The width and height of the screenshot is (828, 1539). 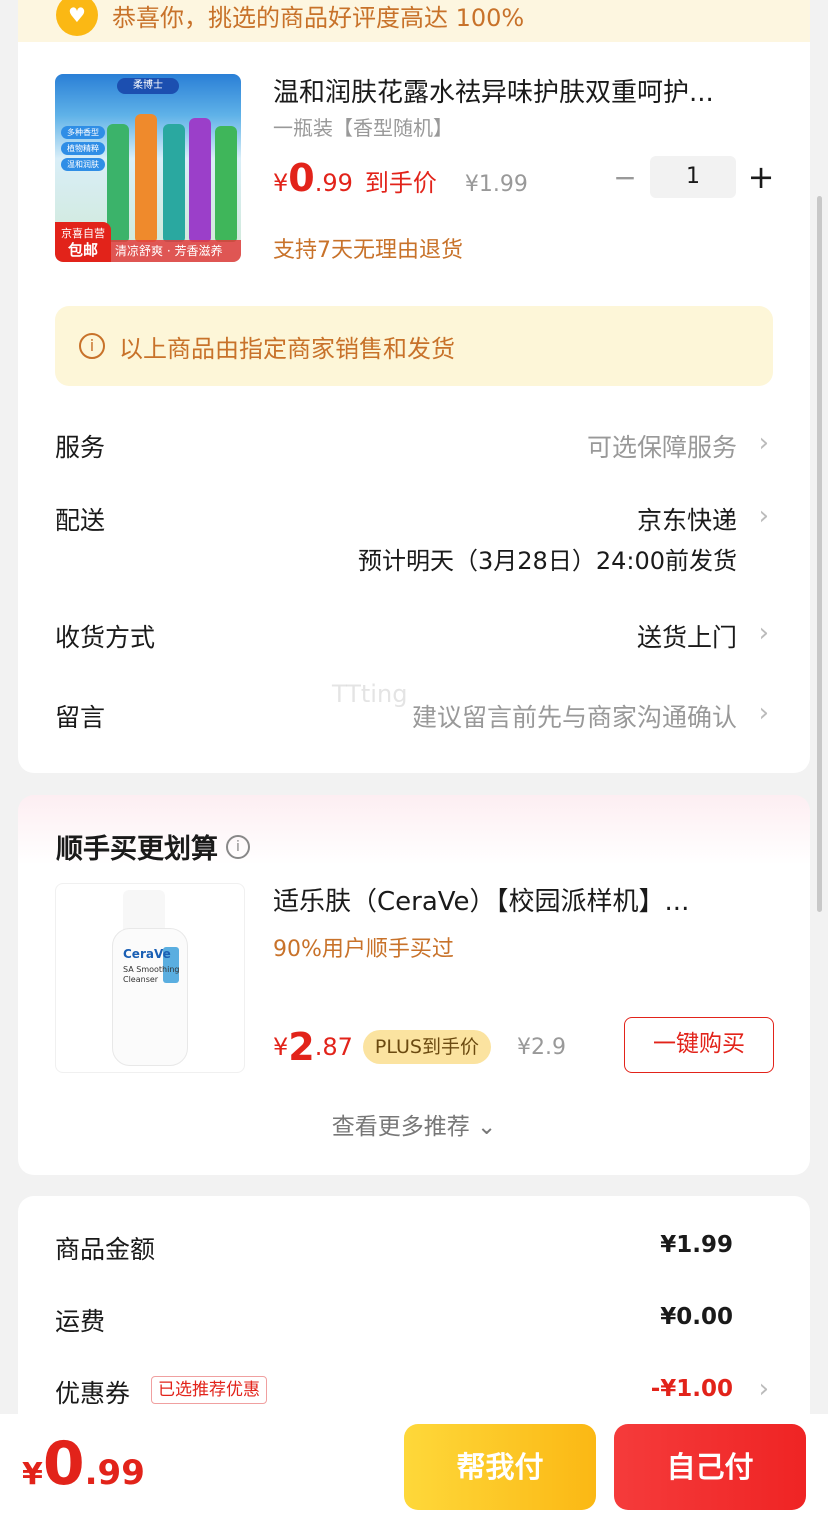 What do you see at coordinates (80, 447) in the screenshot?
I see `service-label: 服务` at bounding box center [80, 447].